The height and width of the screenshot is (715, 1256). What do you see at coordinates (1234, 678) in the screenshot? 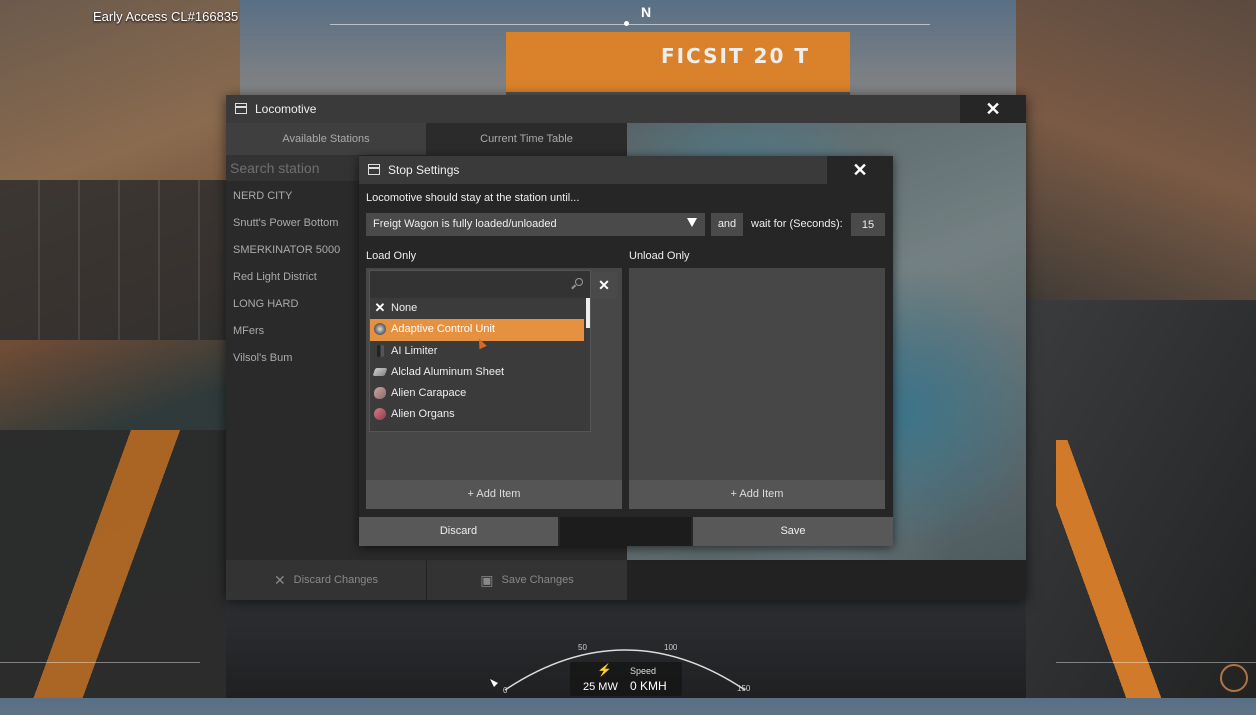
I see `ficsit-logo-icon` at bounding box center [1234, 678].